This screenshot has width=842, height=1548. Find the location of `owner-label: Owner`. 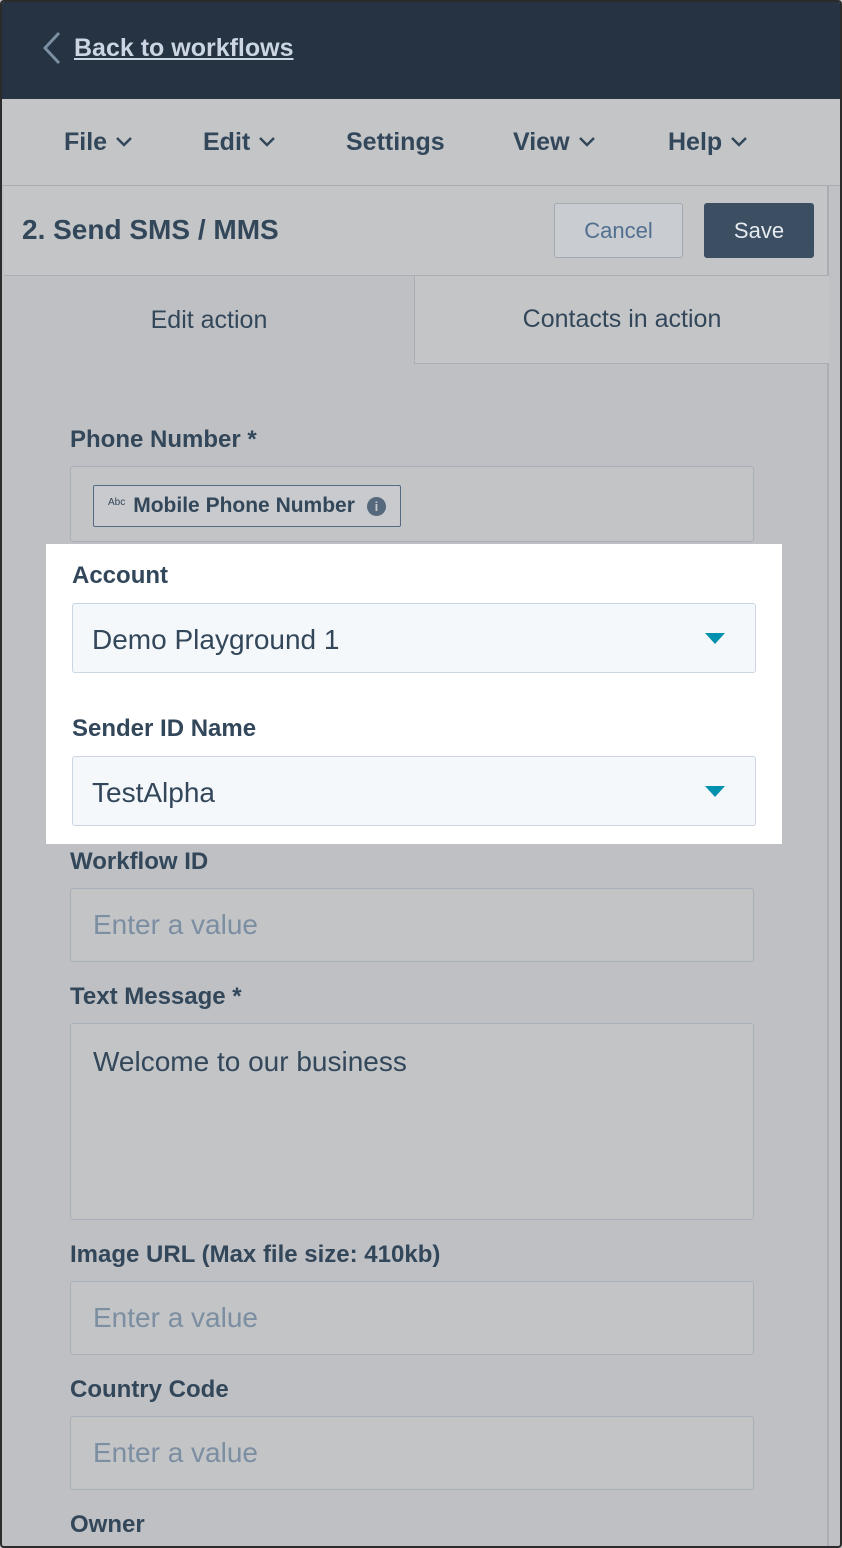

owner-label: Owner is located at coordinates (107, 1524).